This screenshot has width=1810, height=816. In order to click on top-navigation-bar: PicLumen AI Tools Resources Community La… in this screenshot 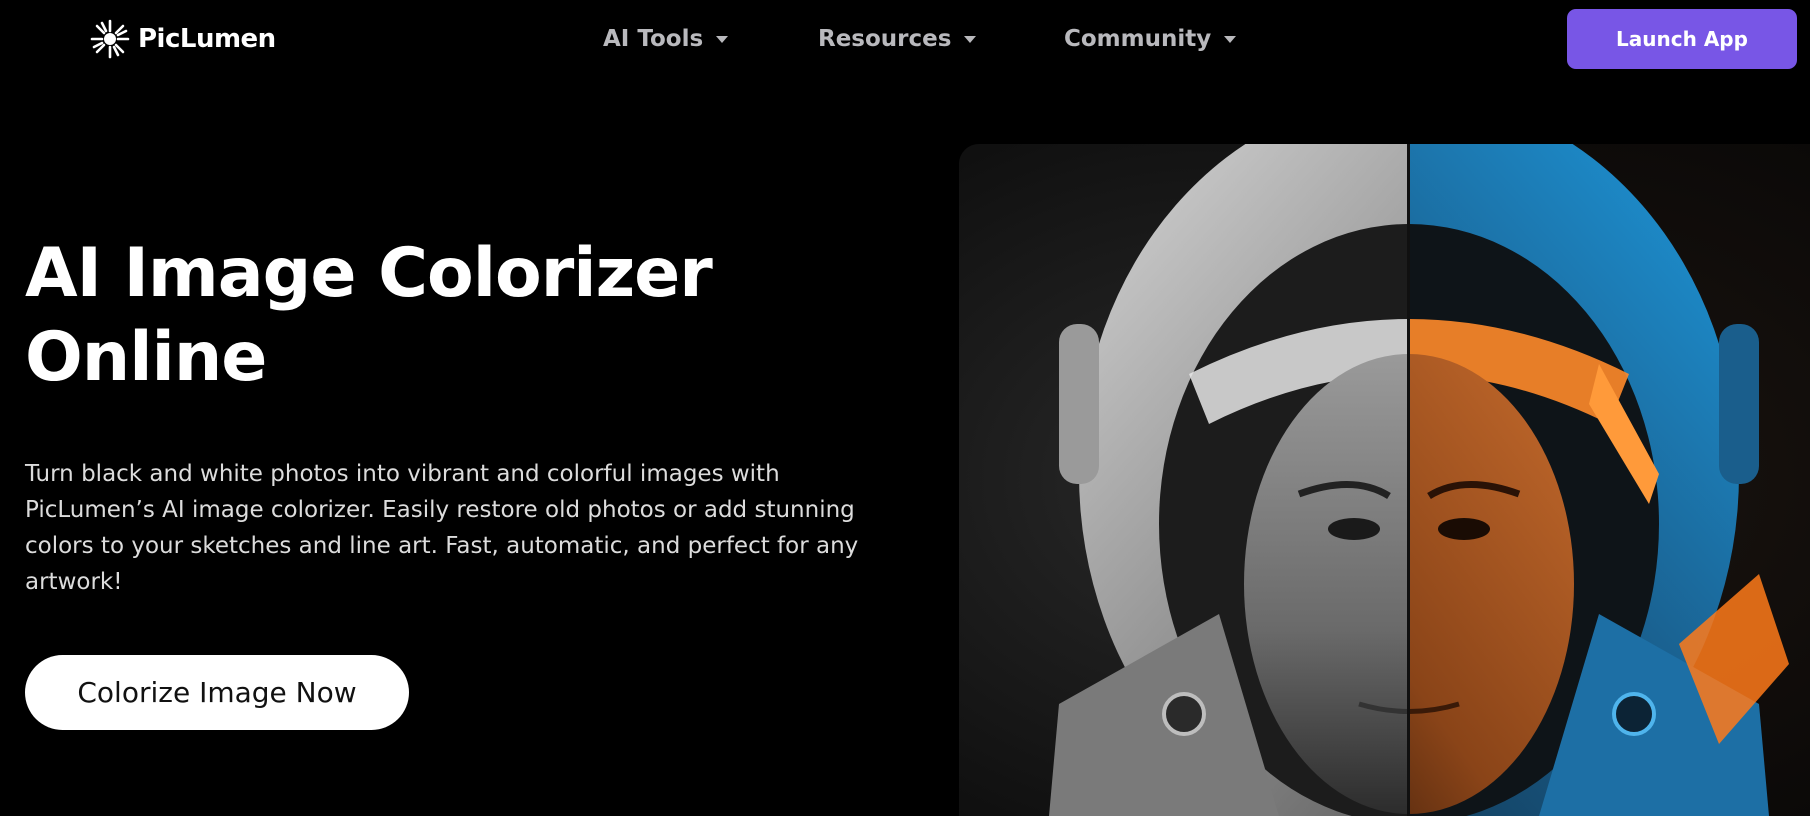, I will do `click(905, 39)`.